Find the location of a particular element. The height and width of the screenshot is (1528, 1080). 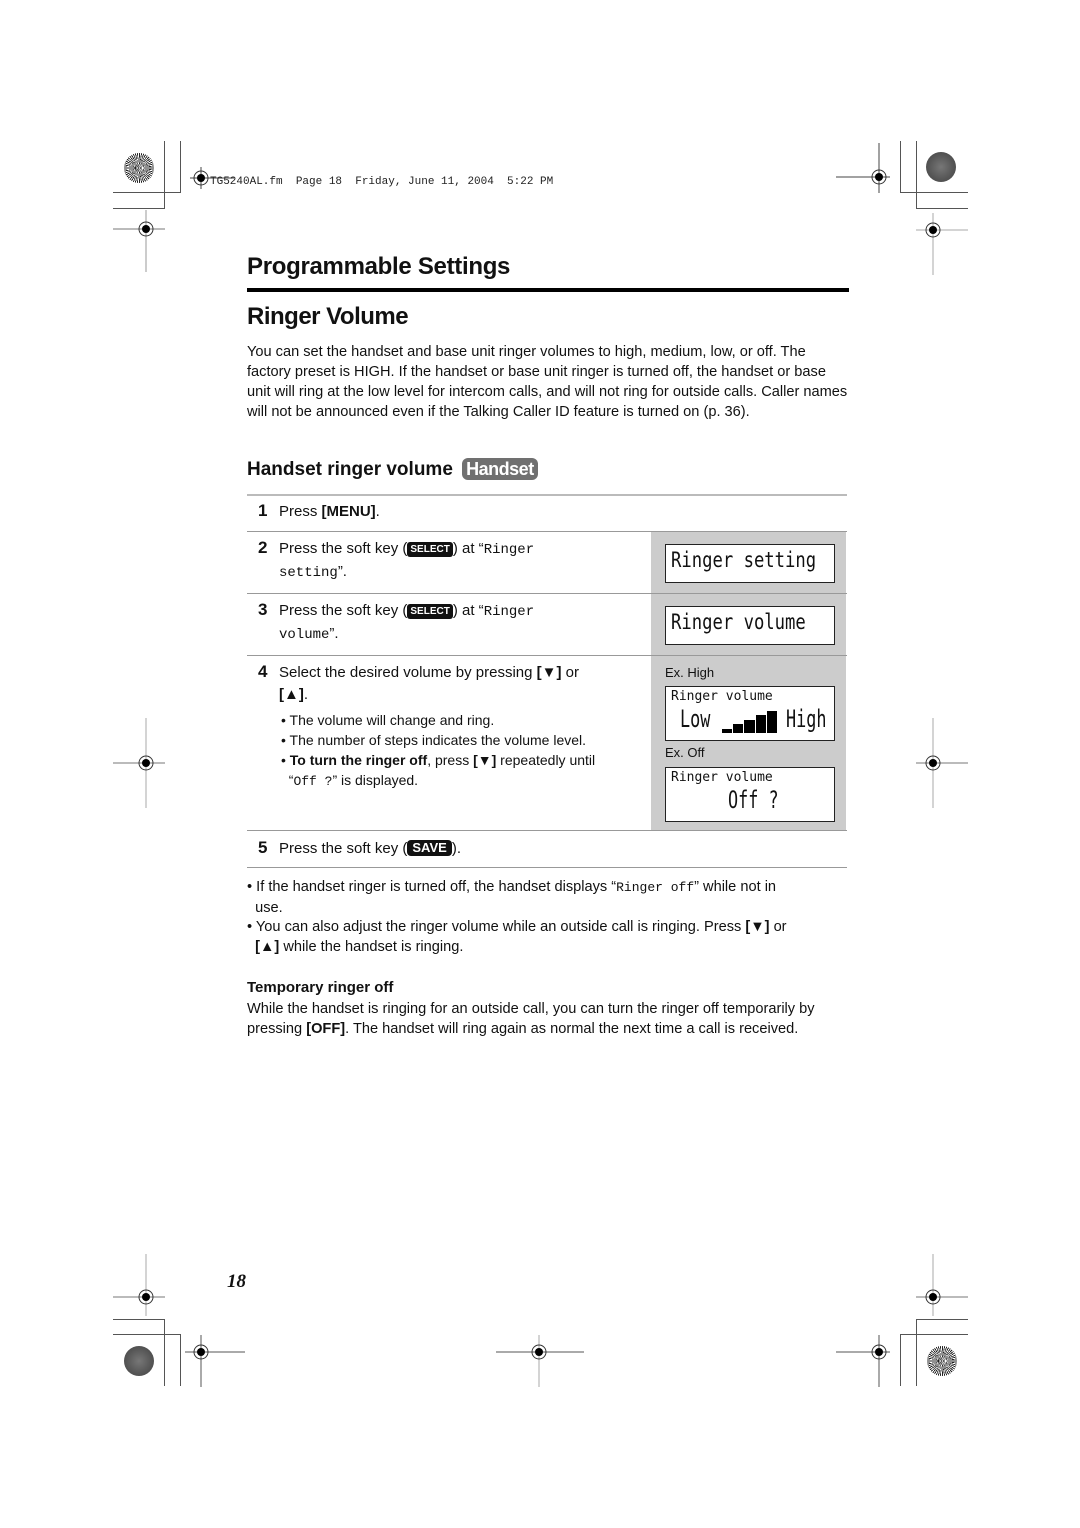

example-off-label: Ex. Off is located at coordinates (685, 752).